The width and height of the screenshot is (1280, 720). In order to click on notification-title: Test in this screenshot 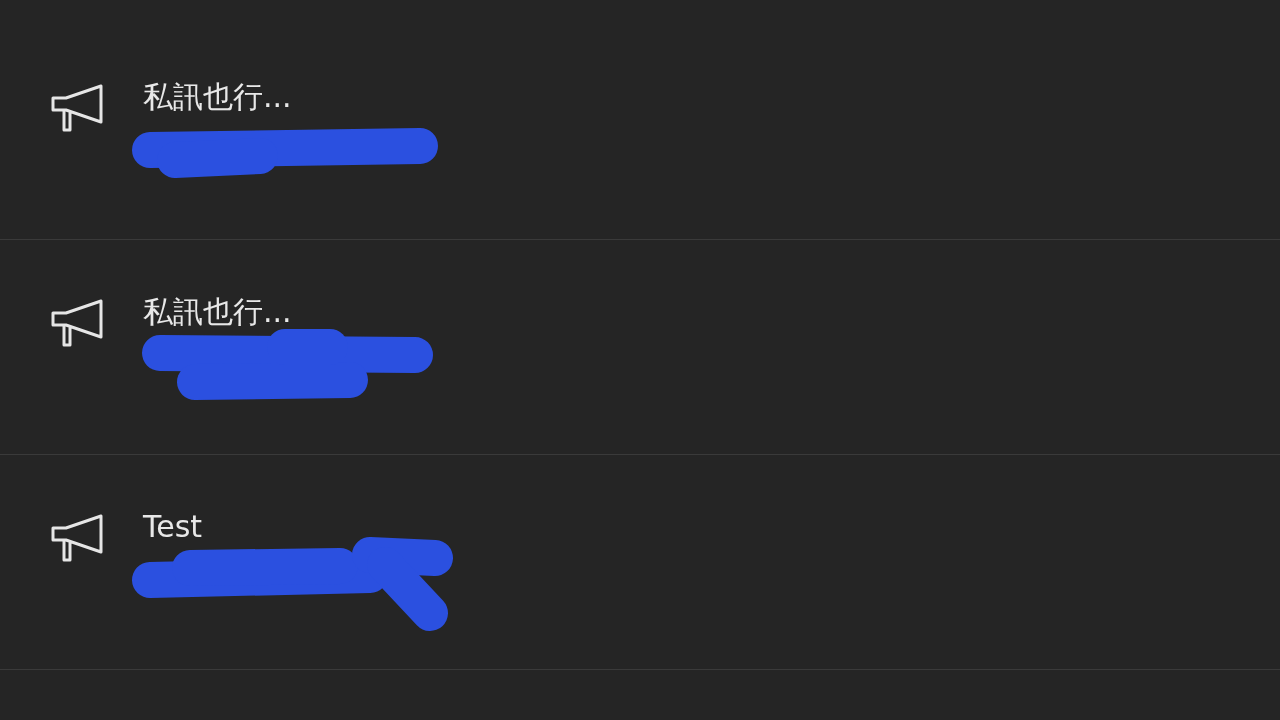, I will do `click(173, 527)`.